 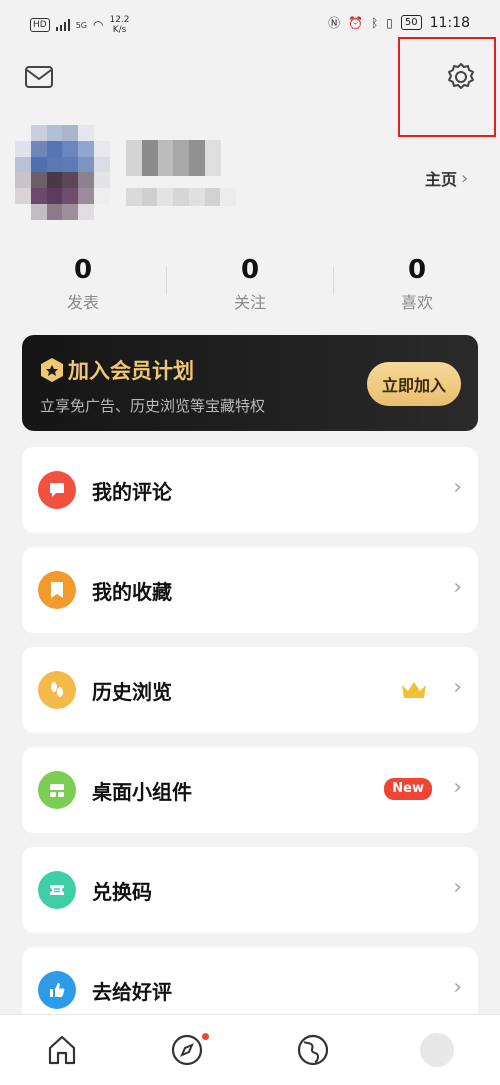 I want to click on menu-label: 历史浏览, so click(x=132, y=692).